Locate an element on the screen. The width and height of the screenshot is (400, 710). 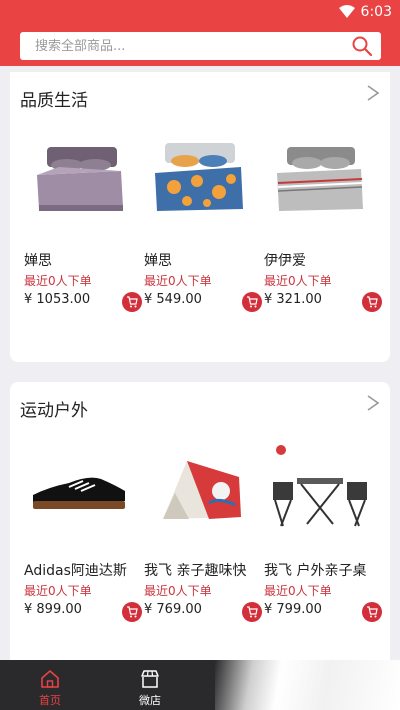
product-price: ¥ 799.00 is located at coordinates (293, 609).